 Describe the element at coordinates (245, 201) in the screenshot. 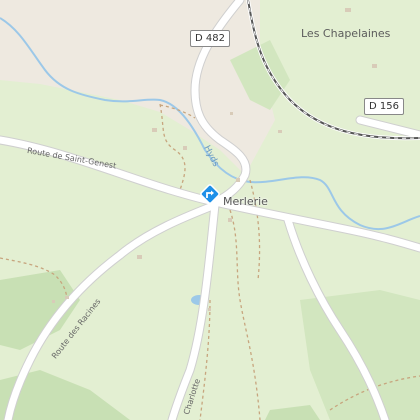

I see `place-label-merlerie: Merlerie` at that location.